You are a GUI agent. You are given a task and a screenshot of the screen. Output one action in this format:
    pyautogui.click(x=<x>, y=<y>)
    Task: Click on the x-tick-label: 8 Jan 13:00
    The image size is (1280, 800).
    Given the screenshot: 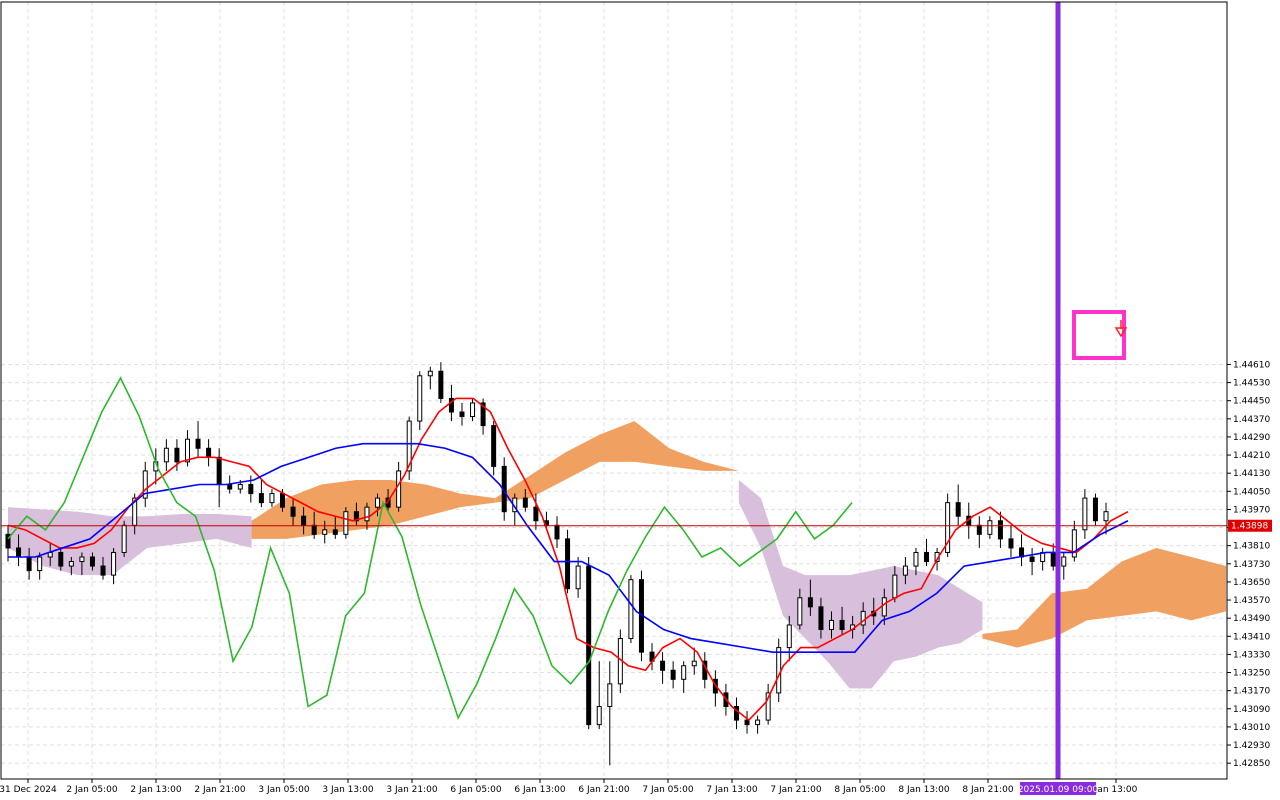 What is the action you would take?
    pyautogui.click(x=924, y=790)
    